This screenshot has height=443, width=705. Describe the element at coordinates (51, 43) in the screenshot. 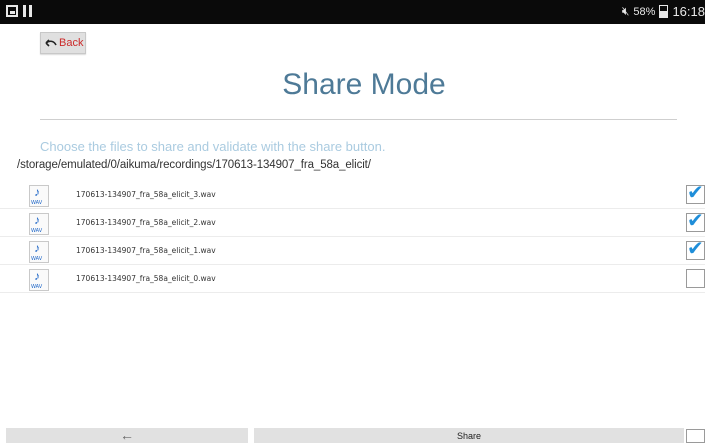

I see `back-arrow-icon` at that location.